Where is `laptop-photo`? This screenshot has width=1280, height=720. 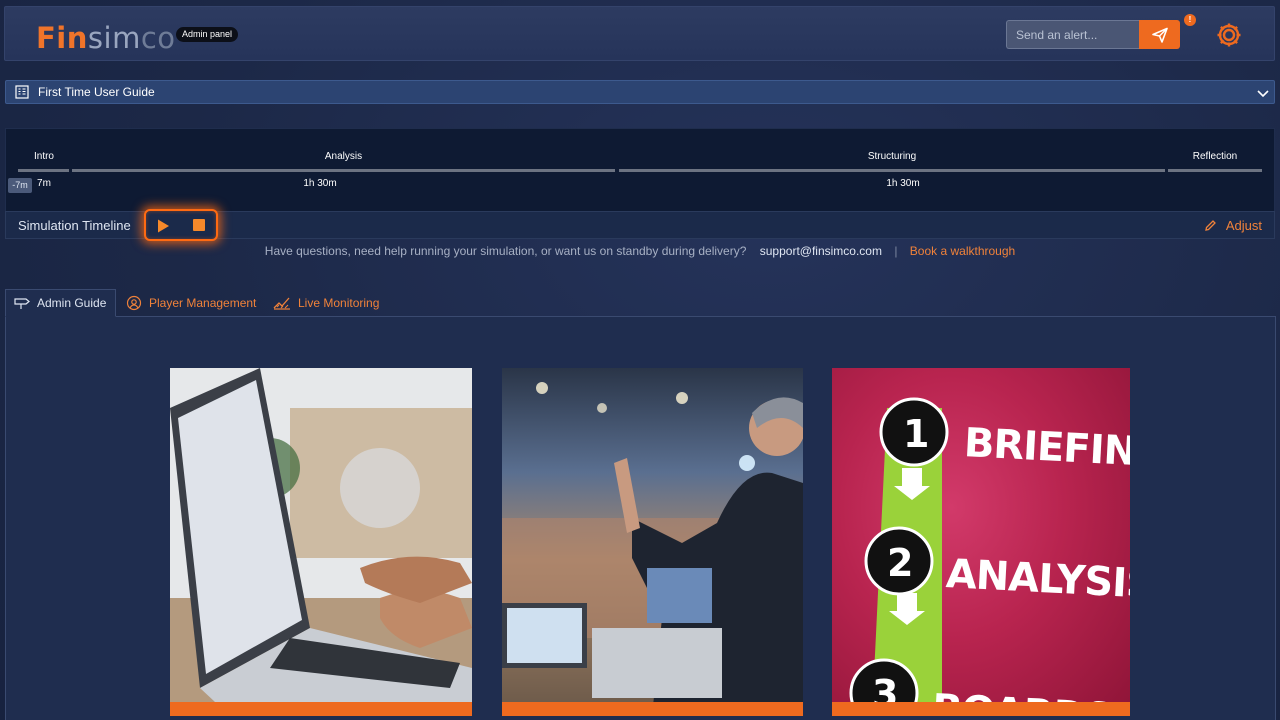 laptop-photo is located at coordinates (321, 542).